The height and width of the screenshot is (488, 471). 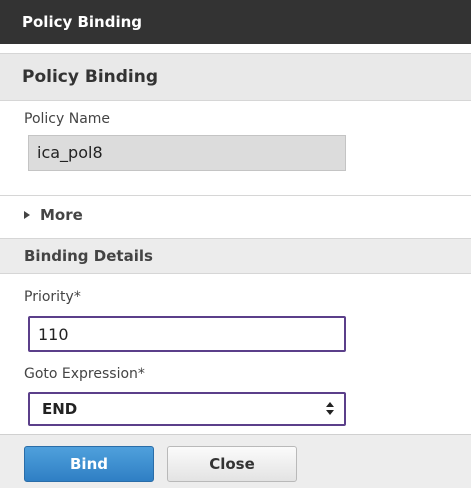 I want to click on goto-expression-select: END, so click(x=187, y=409).